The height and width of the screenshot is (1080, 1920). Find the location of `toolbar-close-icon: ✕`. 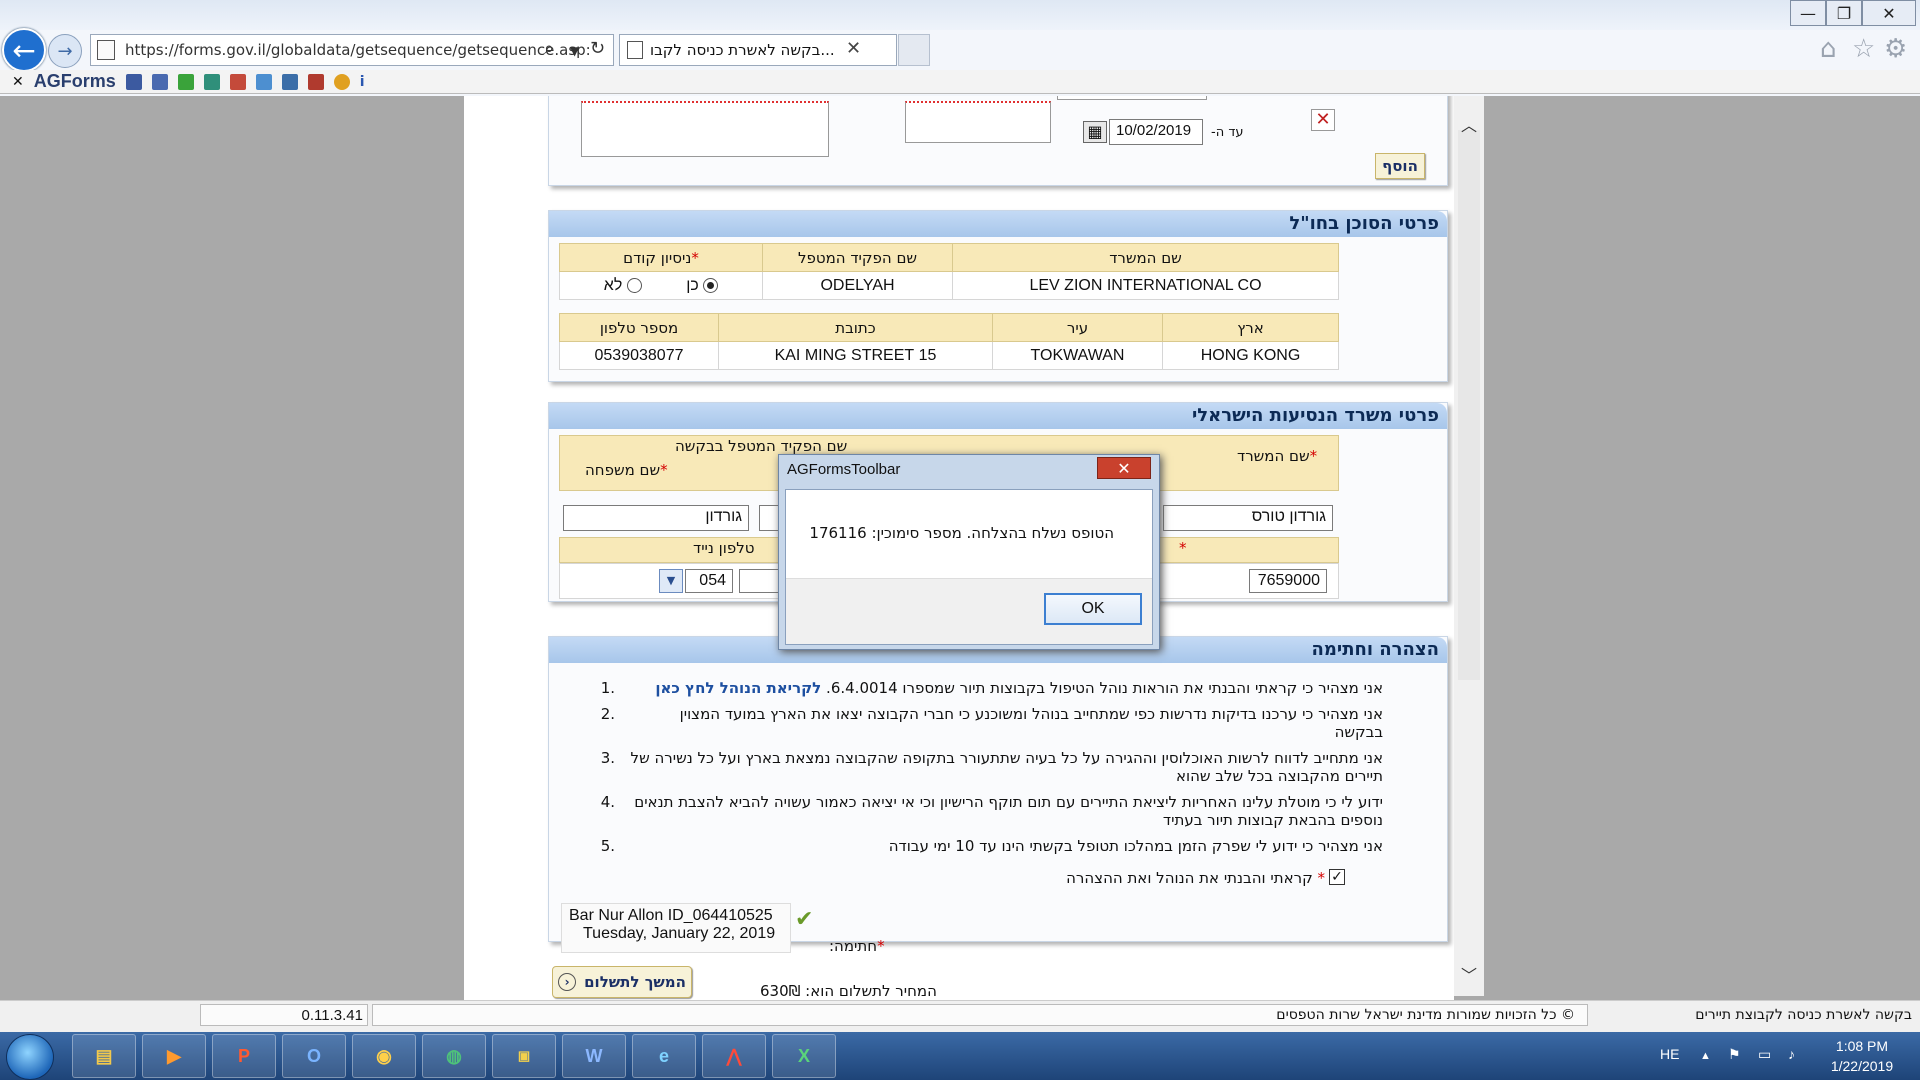

toolbar-close-icon: ✕ is located at coordinates (18, 82).